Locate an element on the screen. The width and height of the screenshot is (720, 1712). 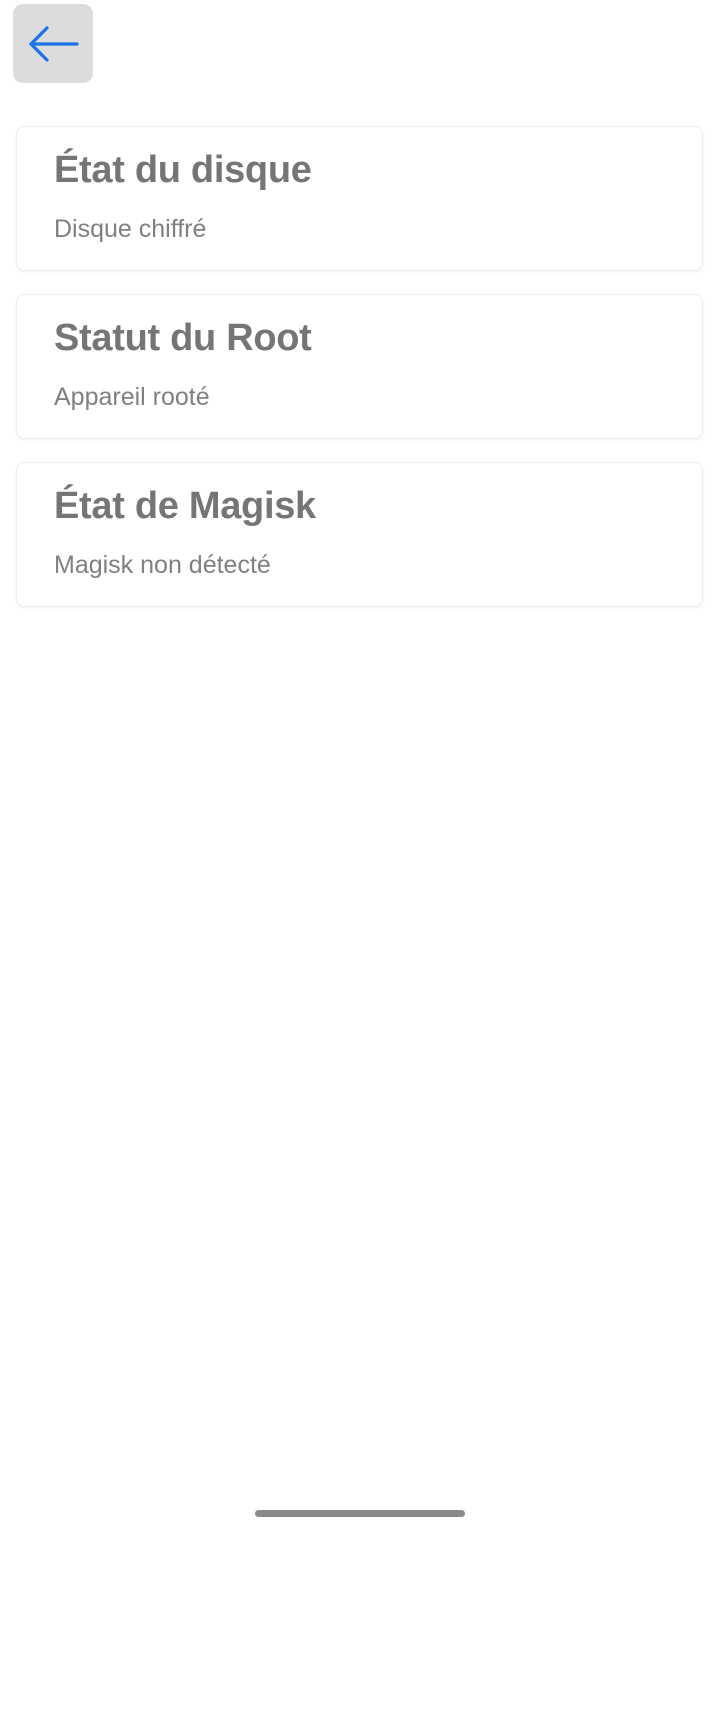
back-button is located at coordinates (53, 43).